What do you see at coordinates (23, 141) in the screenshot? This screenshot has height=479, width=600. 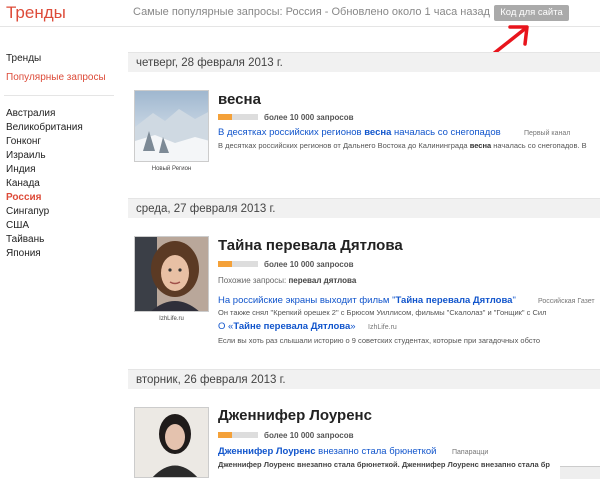 I see `country-hong-kong: Гонконг` at bounding box center [23, 141].